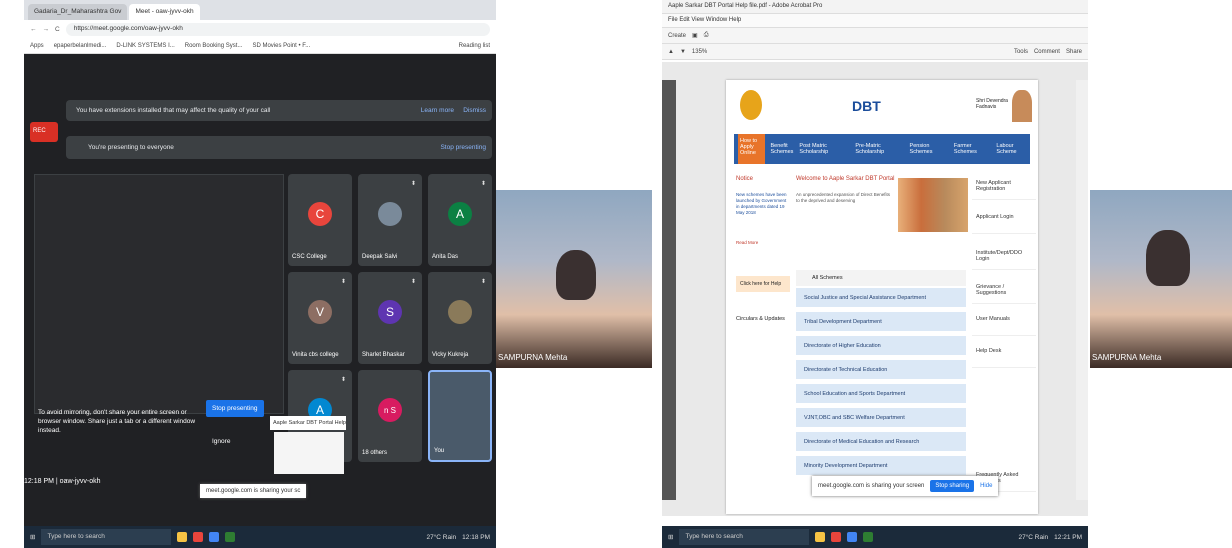  I want to click on url-input: https://meet.google.com/oaw-jyvv-okh, so click(277, 29).